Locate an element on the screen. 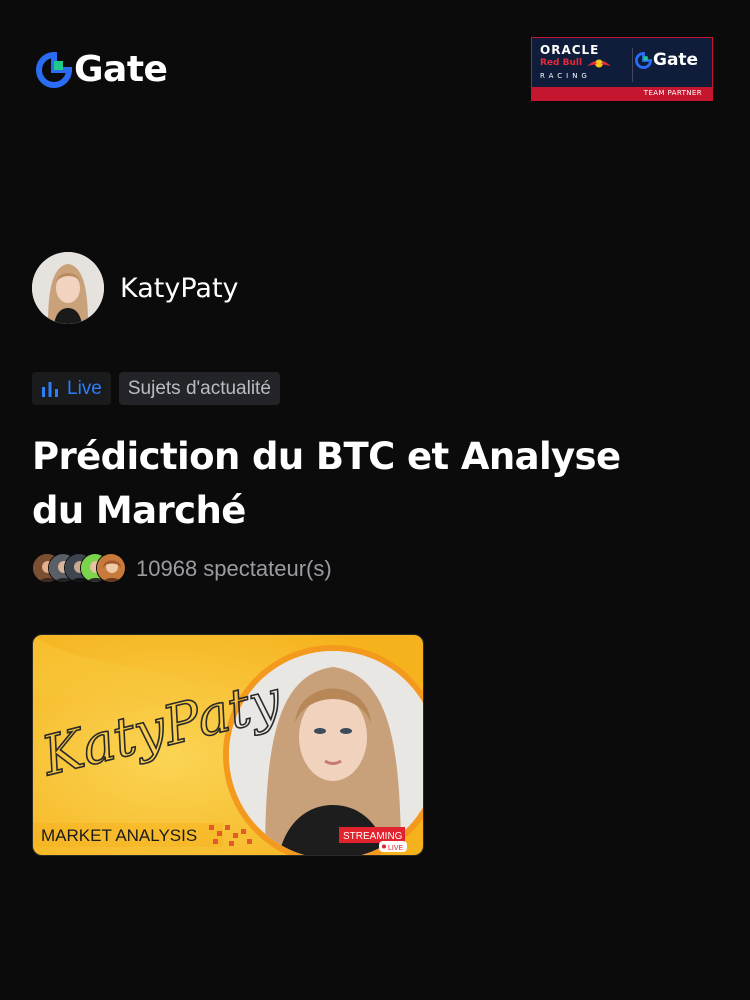 The height and width of the screenshot is (1000, 750). streaming-label: STREAMING is located at coordinates (373, 836).